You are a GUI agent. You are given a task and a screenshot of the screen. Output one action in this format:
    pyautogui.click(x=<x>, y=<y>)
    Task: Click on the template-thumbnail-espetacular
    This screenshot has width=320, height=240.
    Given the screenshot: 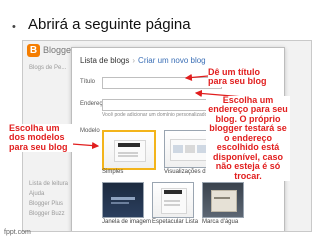 What is the action you would take?
    pyautogui.click(x=173, y=200)
    